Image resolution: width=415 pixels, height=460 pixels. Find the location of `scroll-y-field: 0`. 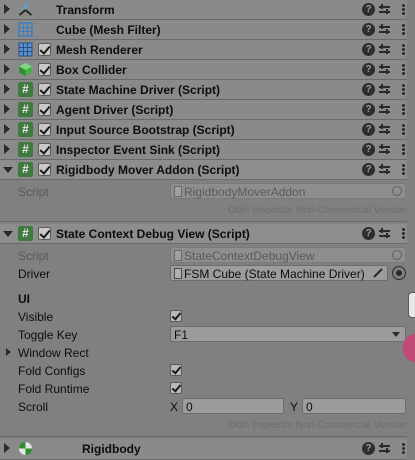

scroll-y-field: 0 is located at coordinates (354, 406).